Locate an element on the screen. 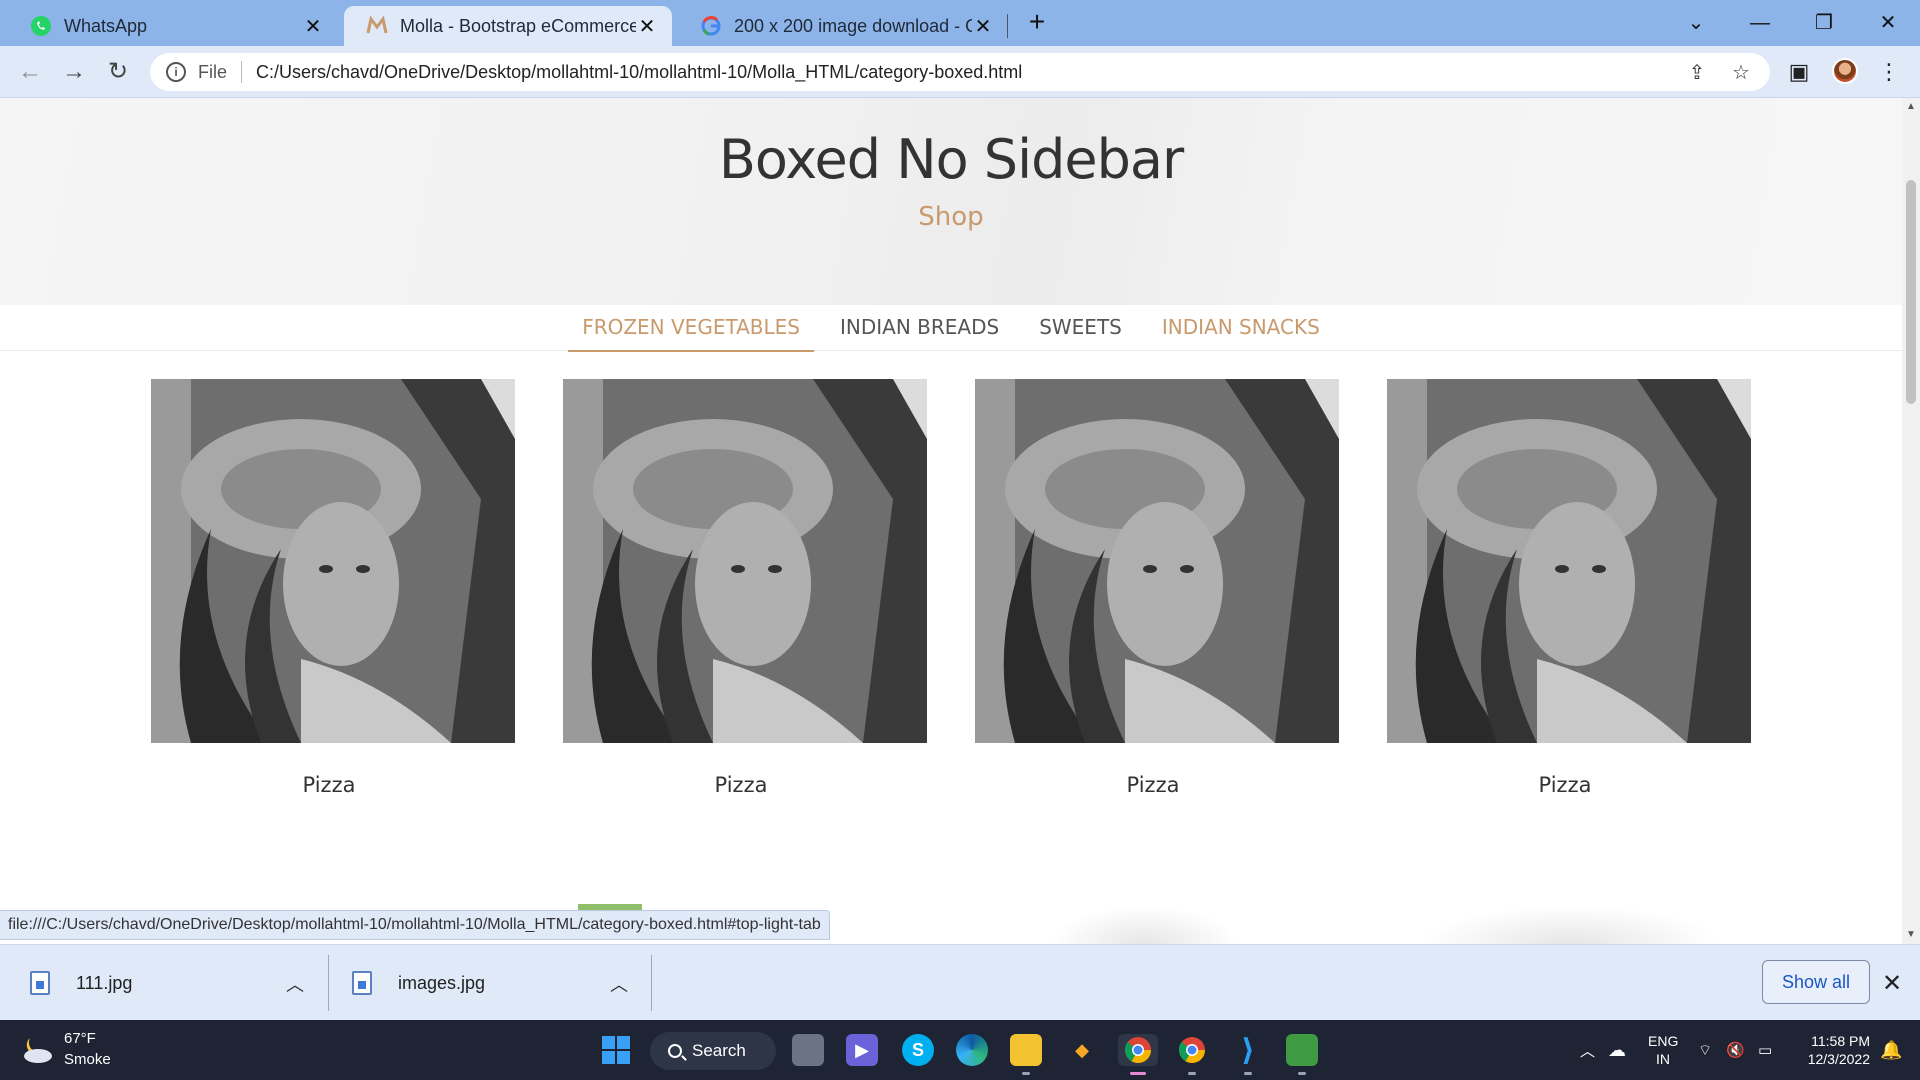 Image resolution: width=1920 pixels, height=1080 pixels. bookmark-star-icon: ☆ is located at coordinates (1741, 72).